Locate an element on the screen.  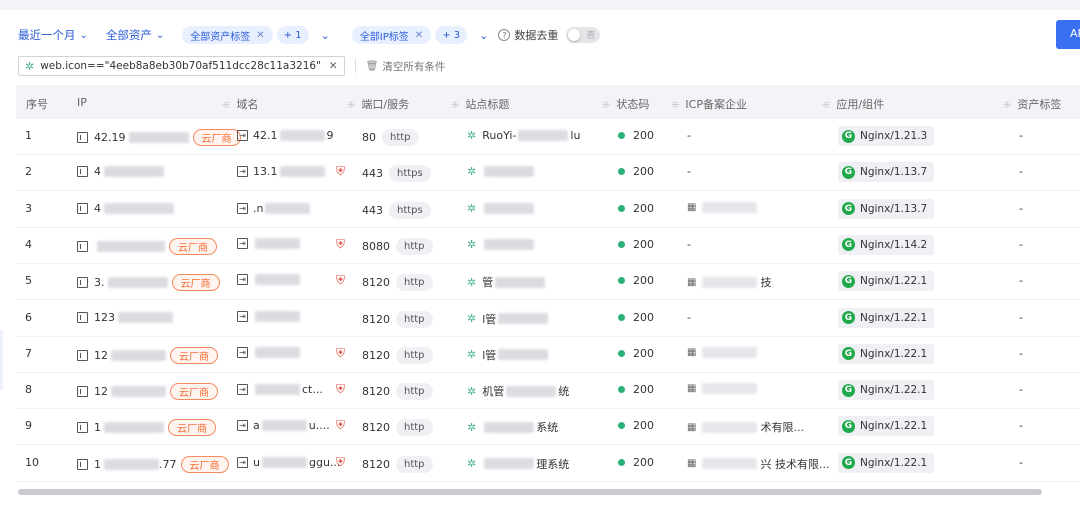
component-tag: G Nginx/1.21.3 is located at coordinates (886, 136).